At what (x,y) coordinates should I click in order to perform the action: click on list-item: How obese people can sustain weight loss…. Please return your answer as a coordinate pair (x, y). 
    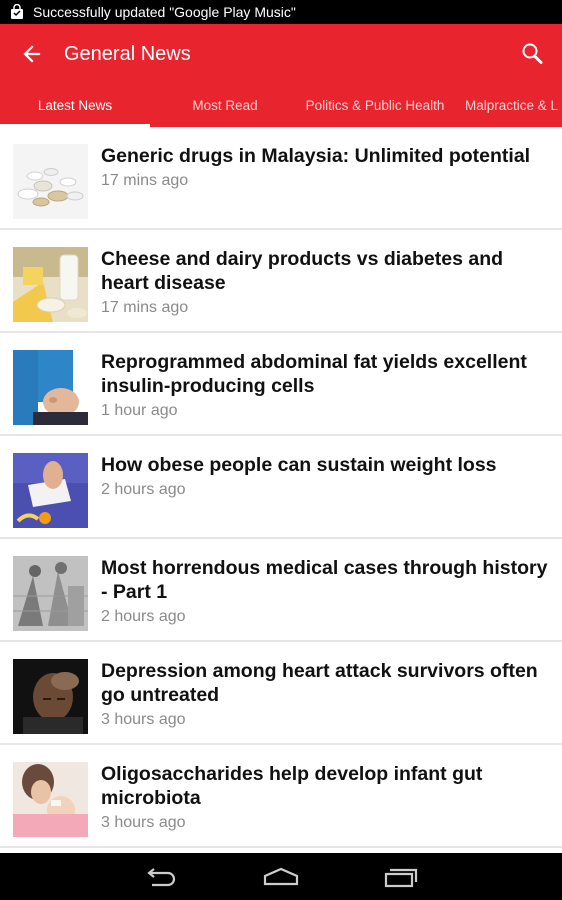
    Looking at the image, I should click on (281, 487).